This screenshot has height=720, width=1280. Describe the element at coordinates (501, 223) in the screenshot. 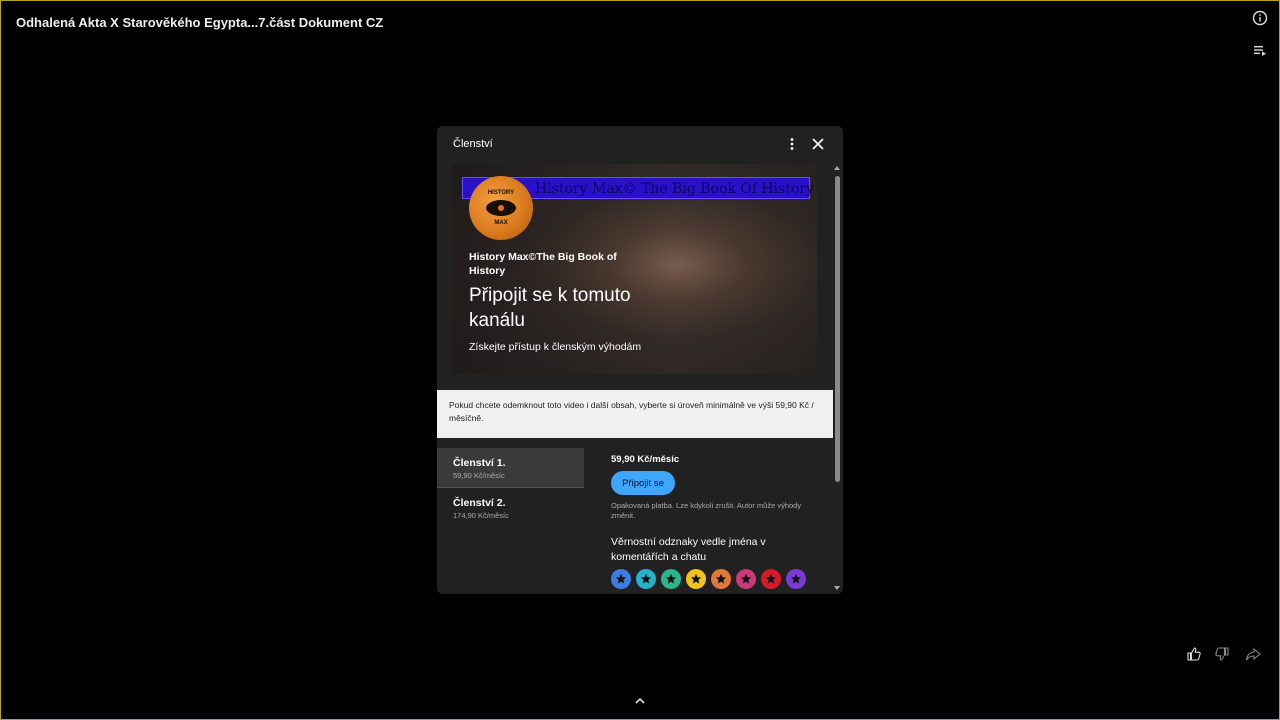

I see `logo-text-bottom: MAX` at that location.